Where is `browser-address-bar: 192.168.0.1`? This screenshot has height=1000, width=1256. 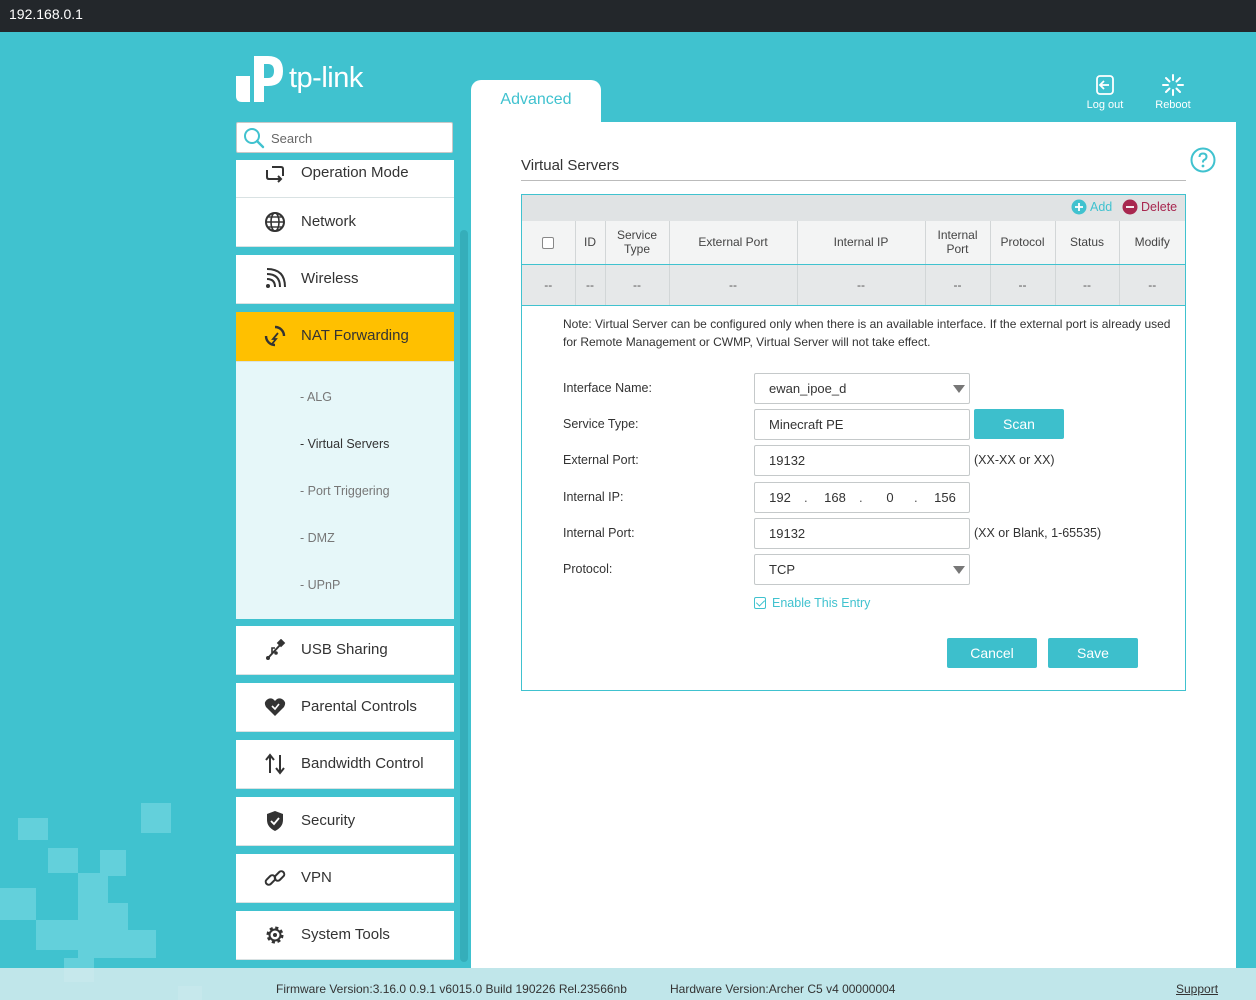 browser-address-bar: 192.168.0.1 is located at coordinates (628, 16).